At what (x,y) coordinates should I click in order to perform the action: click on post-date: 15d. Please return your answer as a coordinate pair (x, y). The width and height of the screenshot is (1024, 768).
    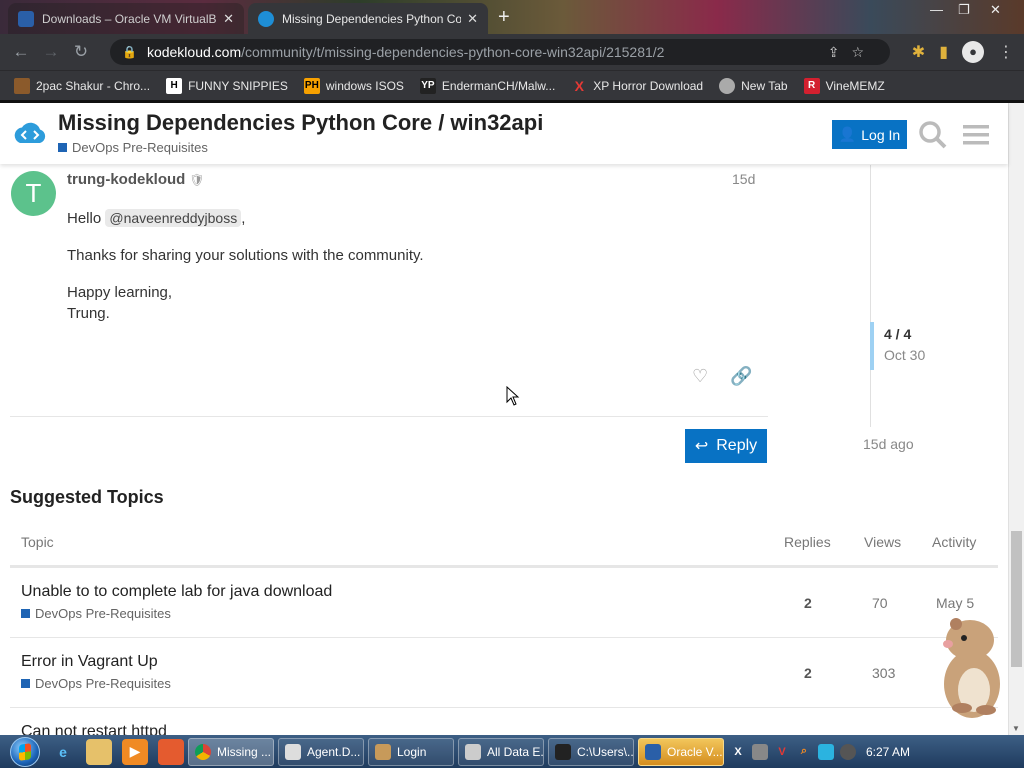
    Looking at the image, I should click on (743, 179).